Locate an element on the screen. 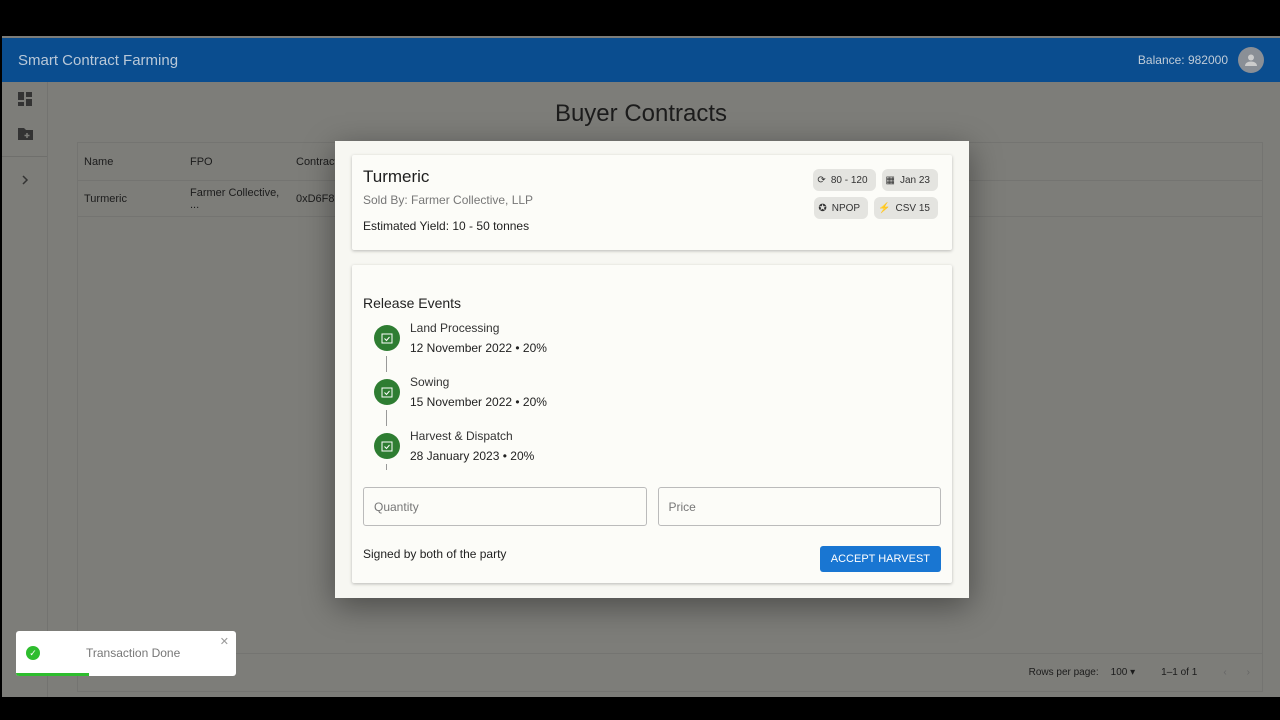 The image size is (1280, 720). chip-date: ▦ Jan 23 is located at coordinates (909, 180).